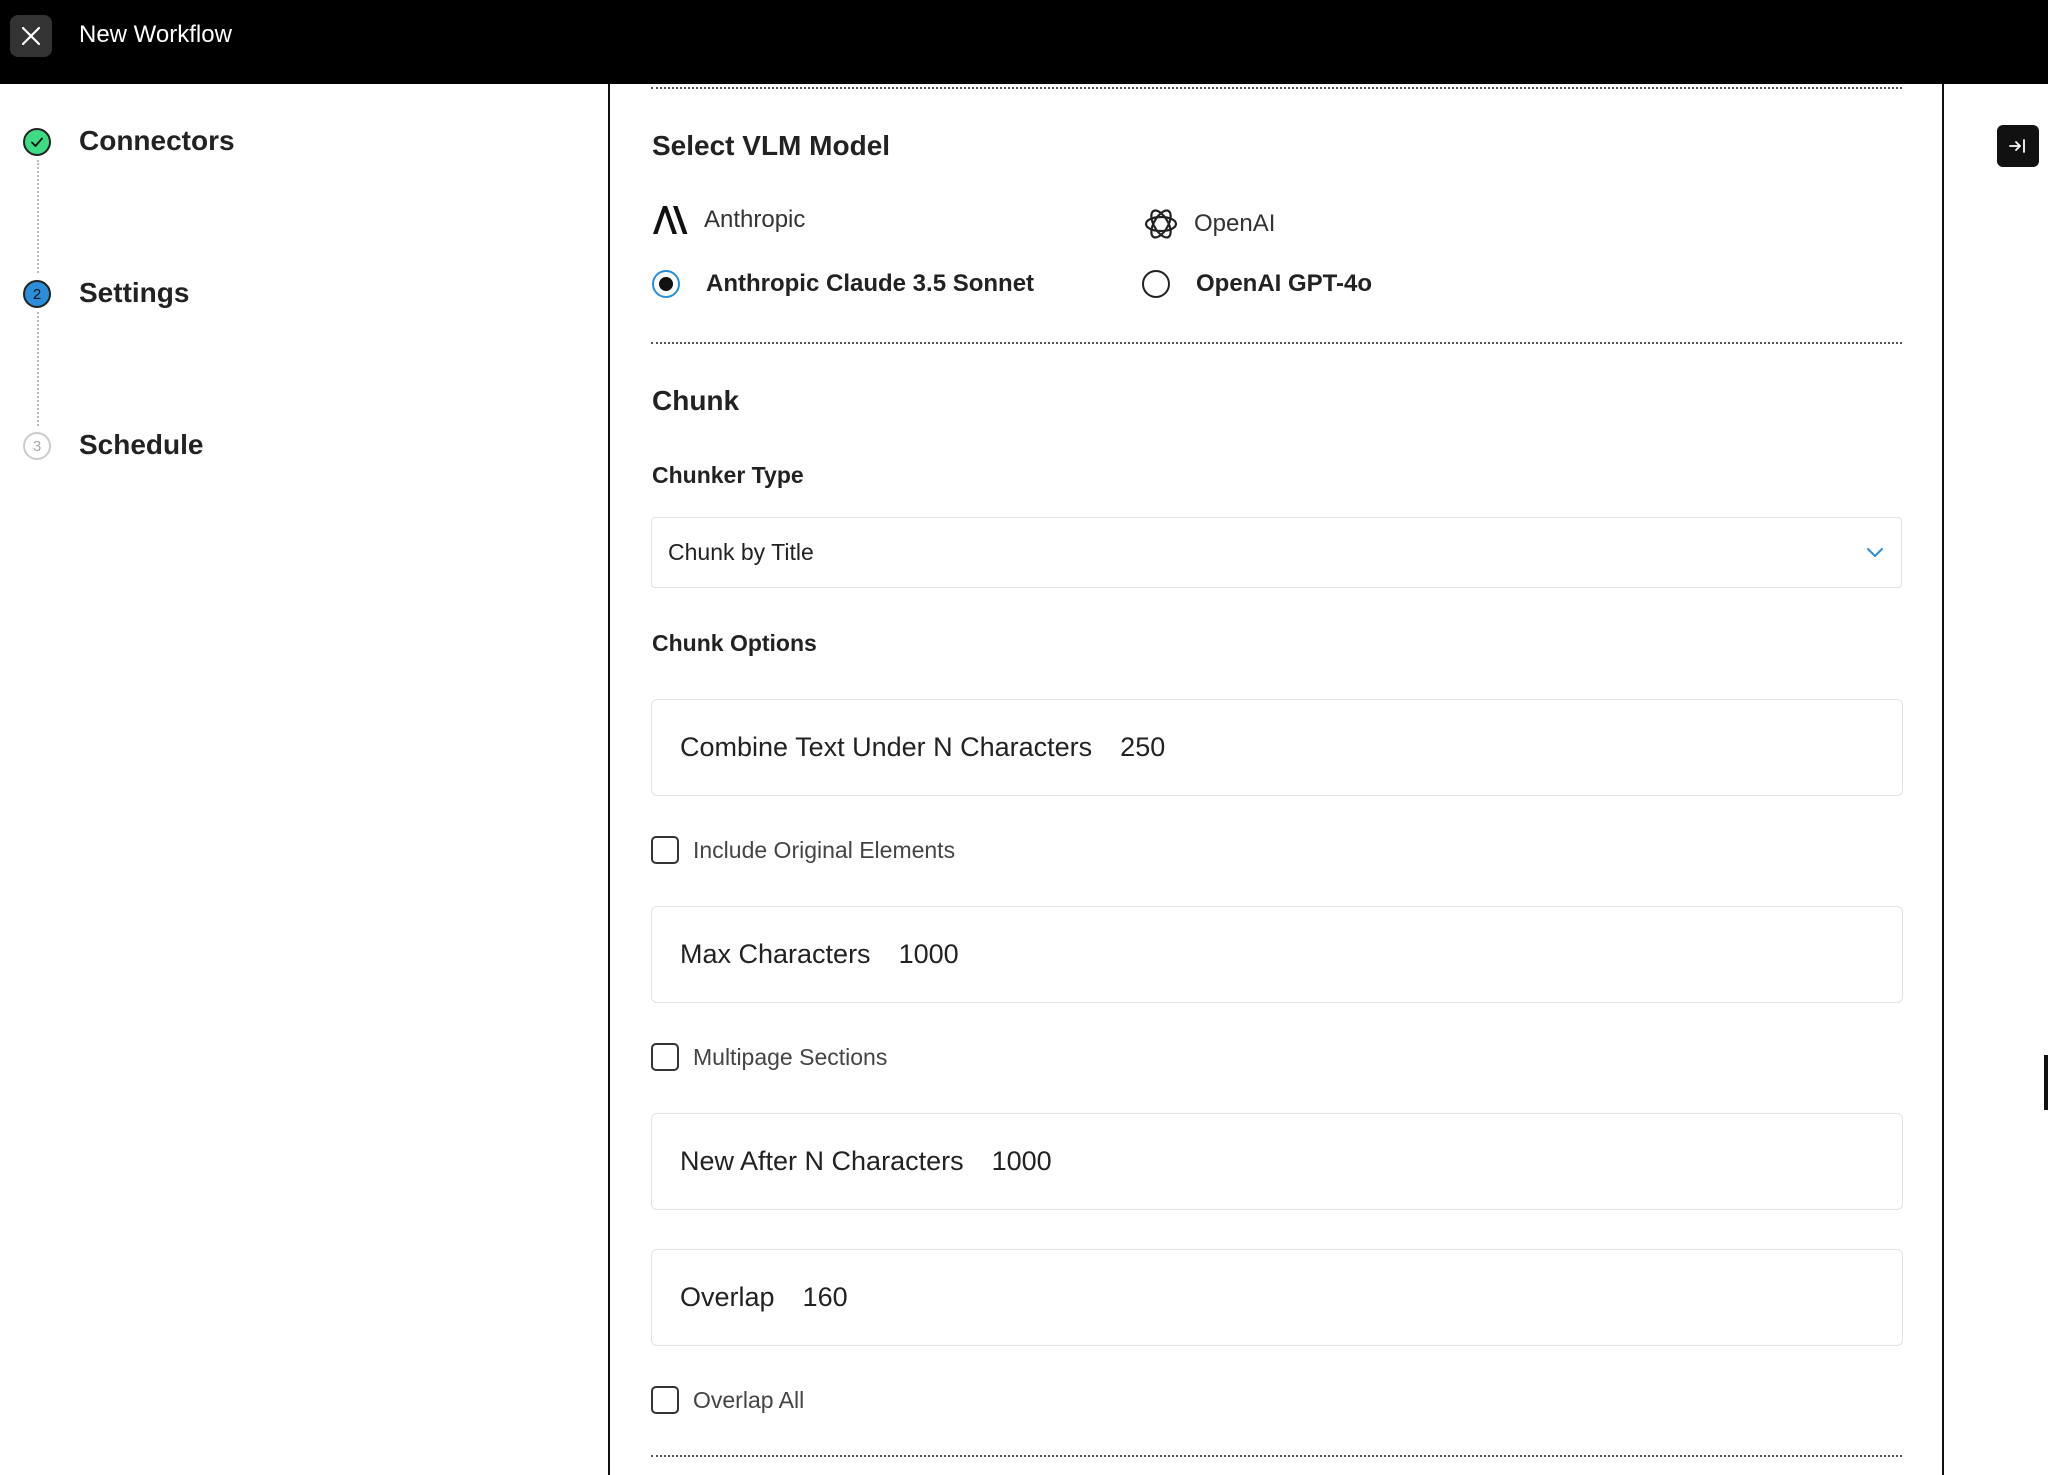 Image resolution: width=2048 pixels, height=1475 pixels. Describe the element at coordinates (134, 292) in the screenshot. I see `step-label: Settings` at that location.